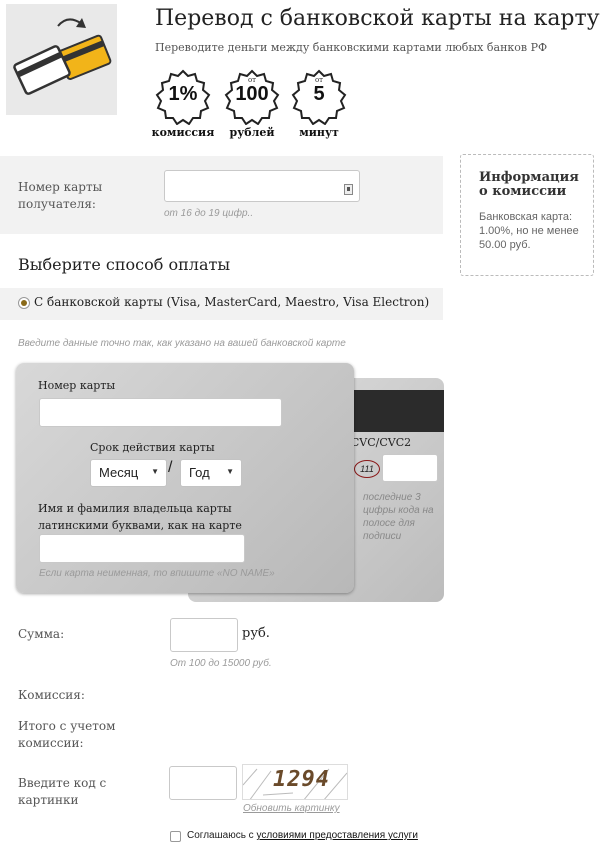 Image resolution: width=600 pixels, height=854 pixels. What do you see at coordinates (410, 468) in the screenshot?
I see `cvc-input` at bounding box center [410, 468].